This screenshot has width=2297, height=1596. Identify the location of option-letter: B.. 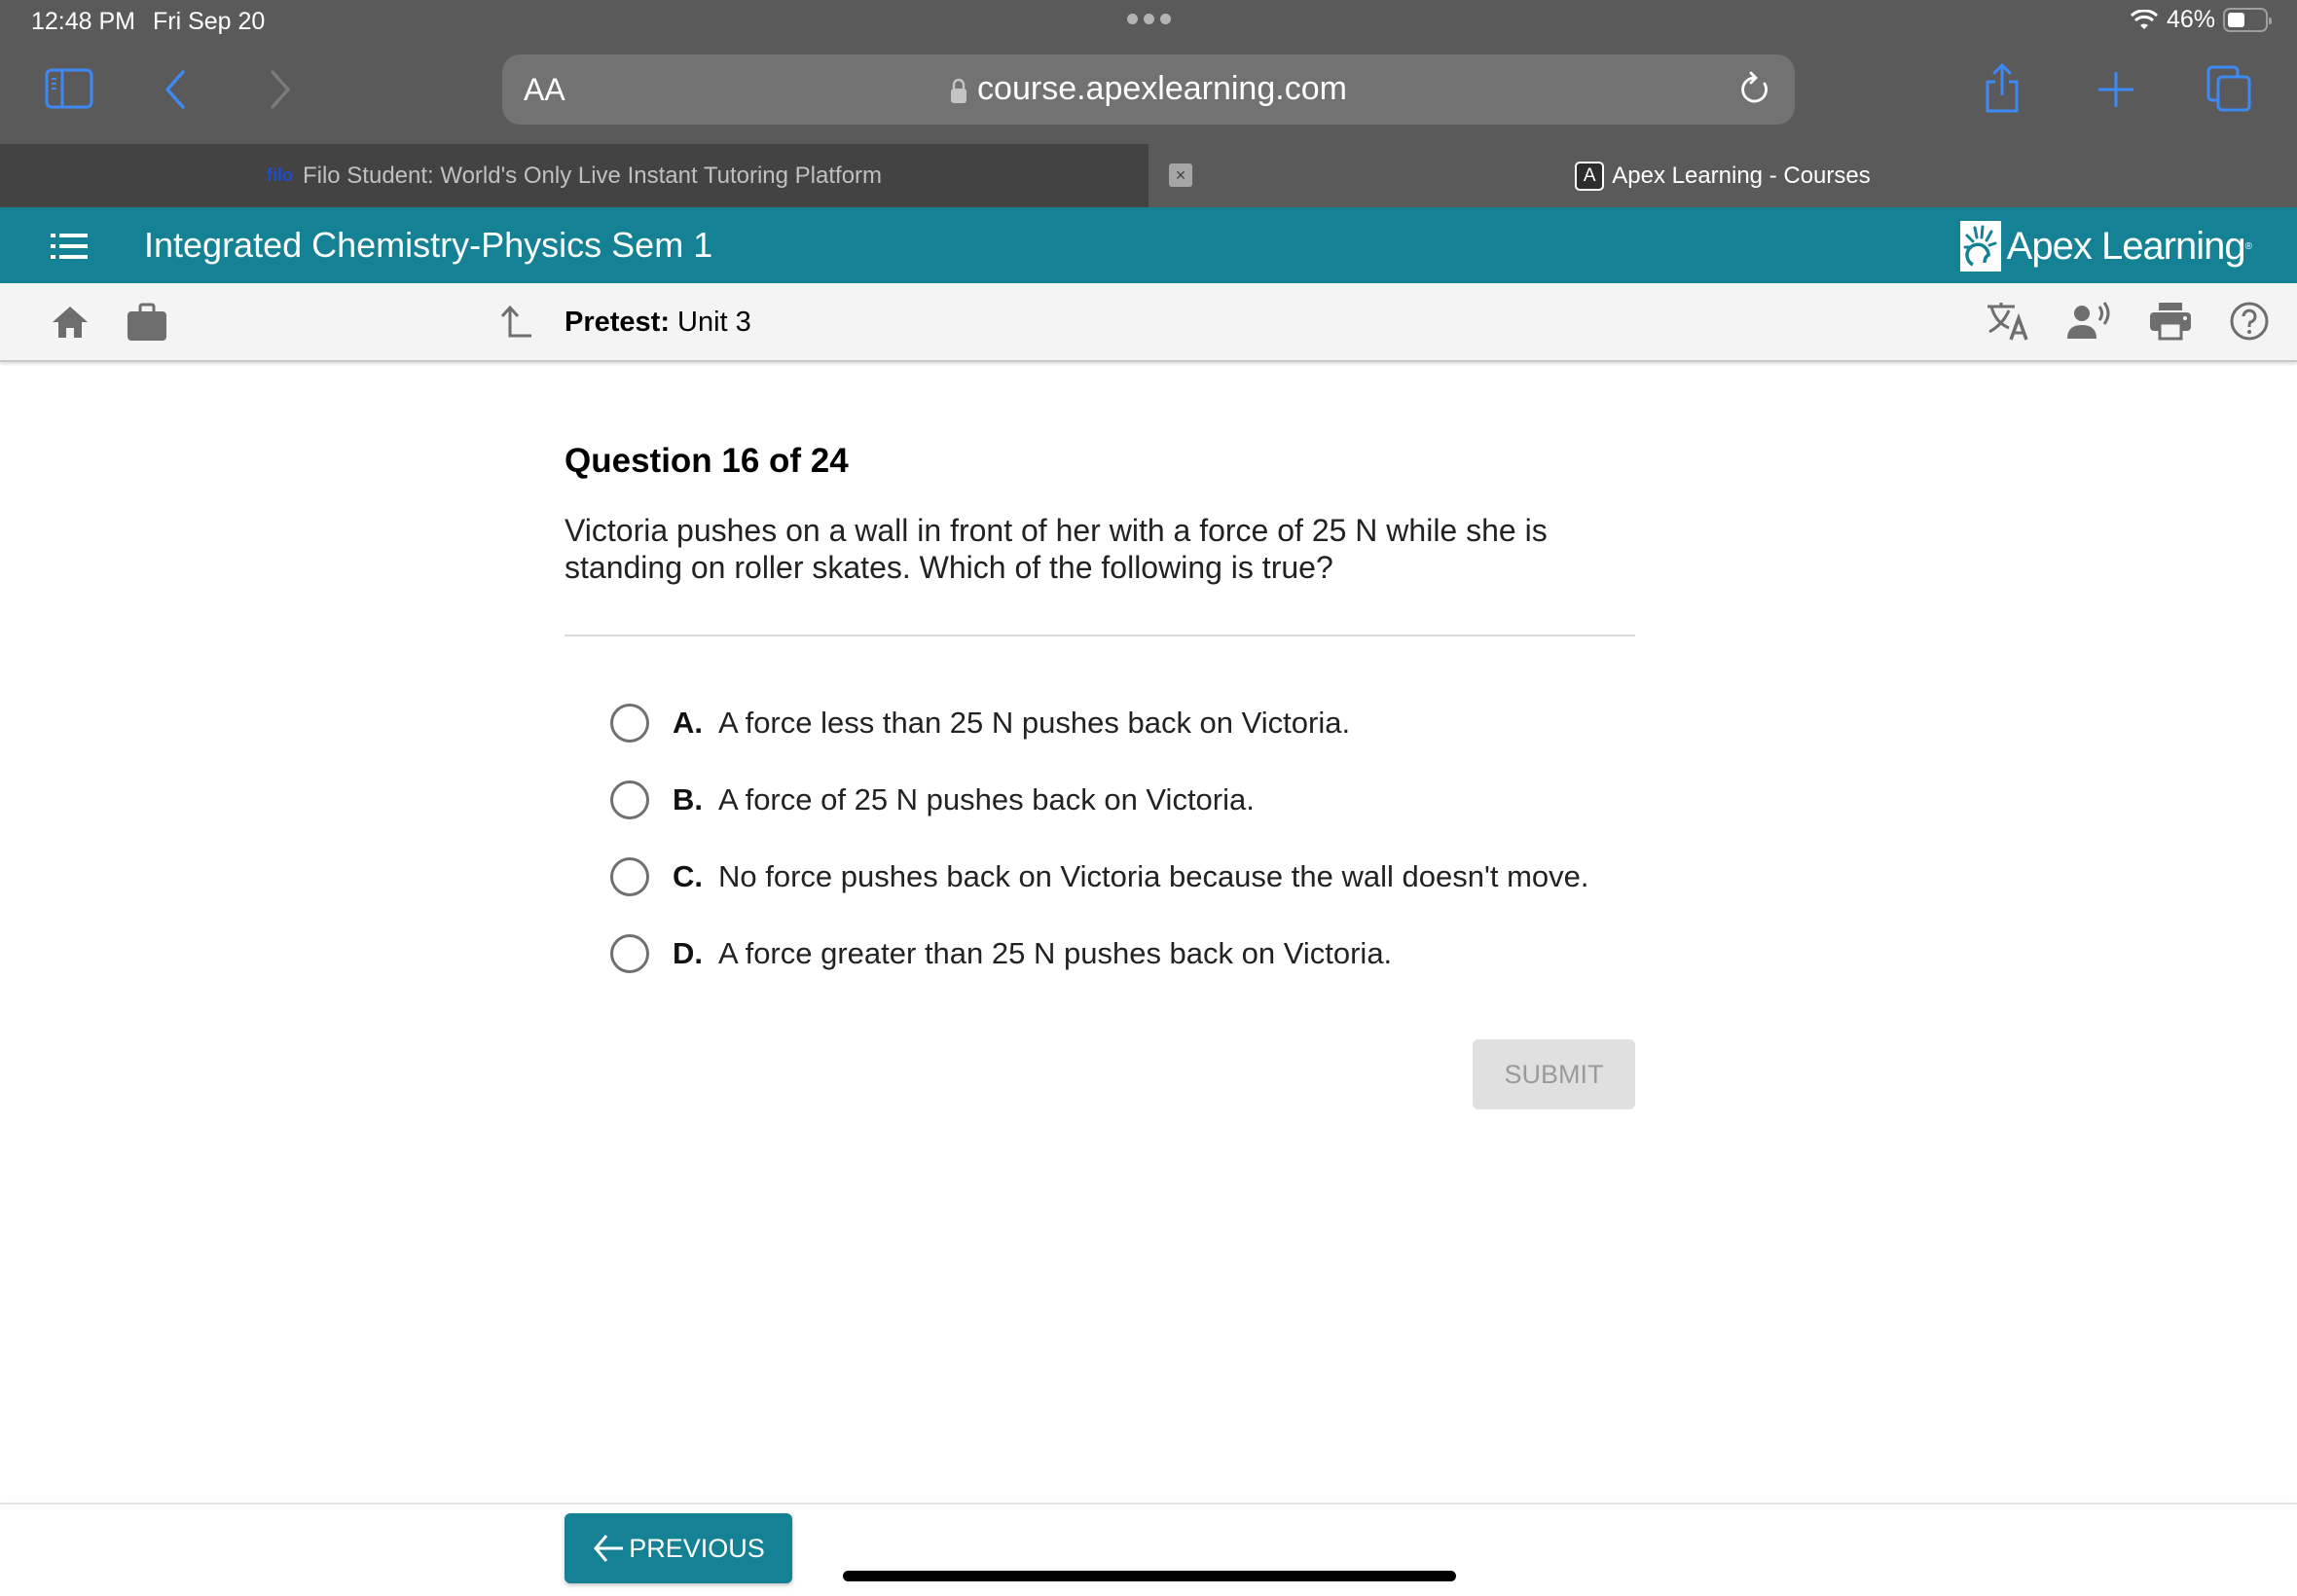
(688, 798).